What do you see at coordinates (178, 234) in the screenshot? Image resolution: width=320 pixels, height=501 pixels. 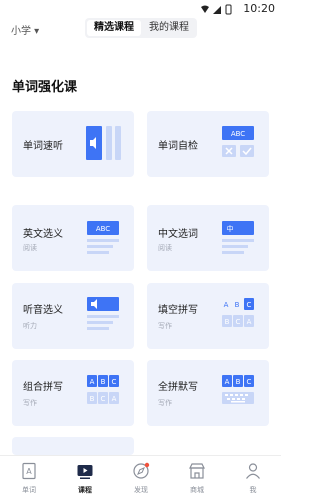 I see `card-title: 中文选词` at bounding box center [178, 234].